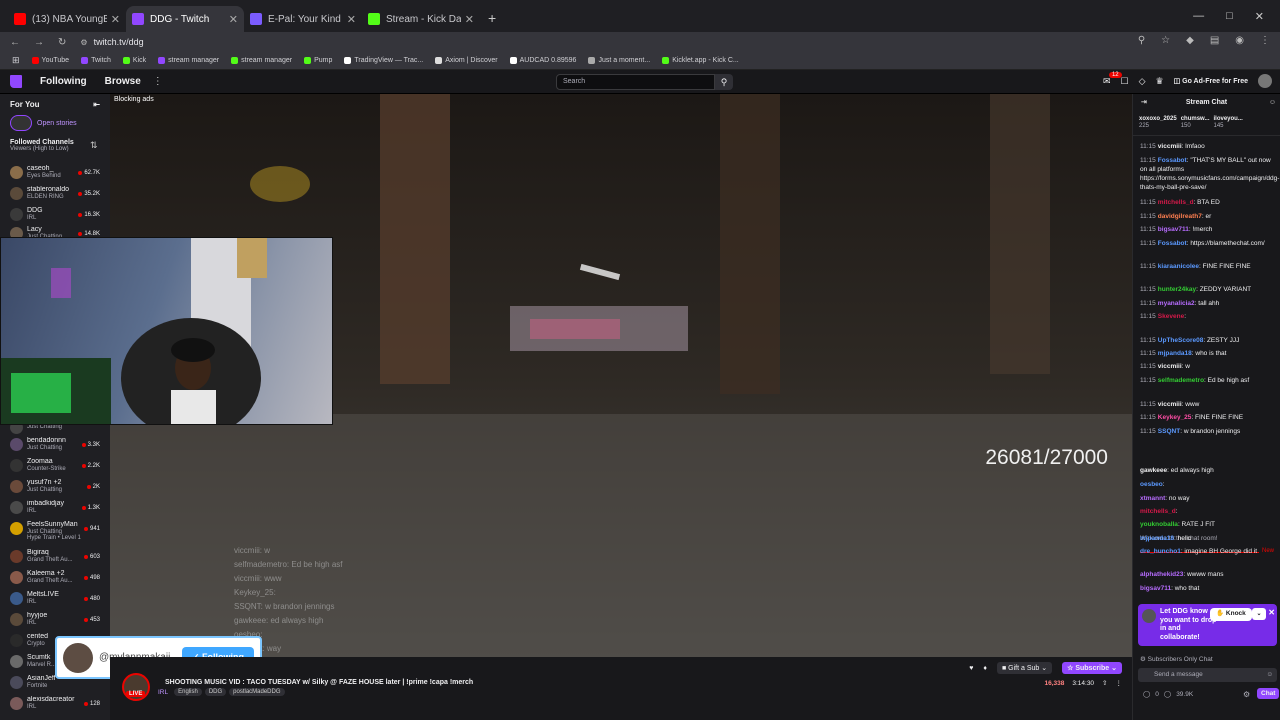  Describe the element at coordinates (62, 42) in the screenshot. I see `reload-icon: ↻` at that location.